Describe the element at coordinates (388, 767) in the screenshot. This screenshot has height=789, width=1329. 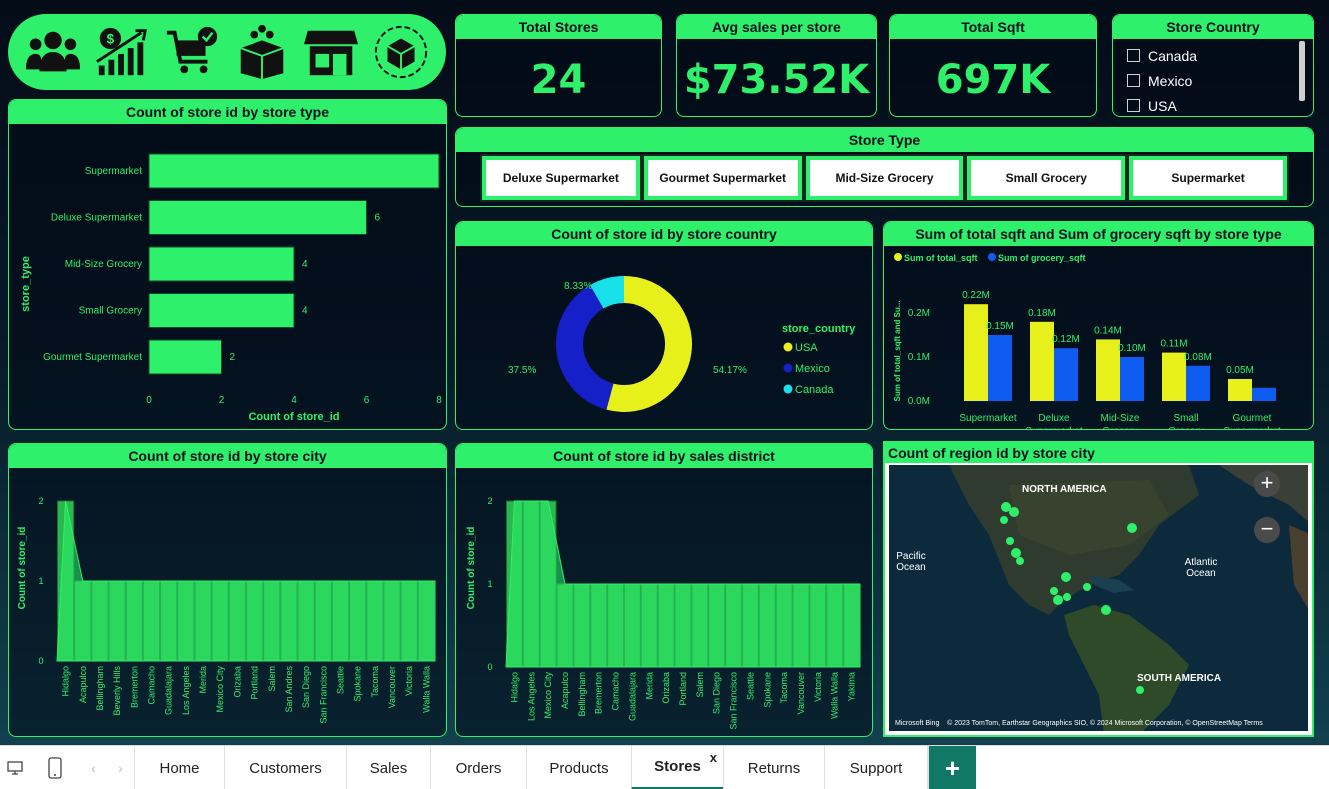
I see `tab-sales: Sales` at that location.